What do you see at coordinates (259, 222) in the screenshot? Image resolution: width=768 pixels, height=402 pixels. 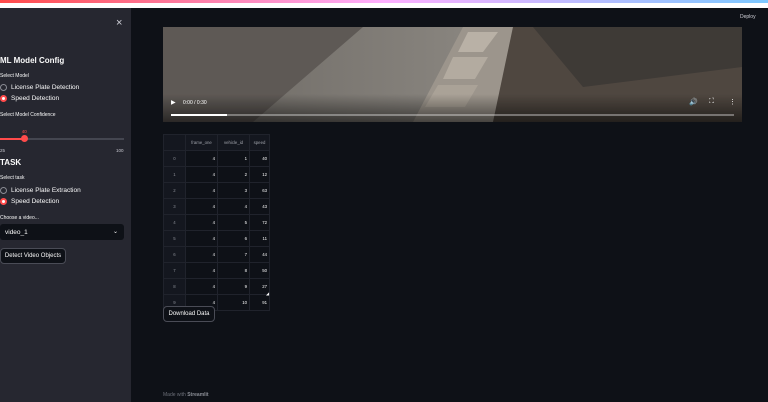 I see `table-cell: 72` at bounding box center [259, 222].